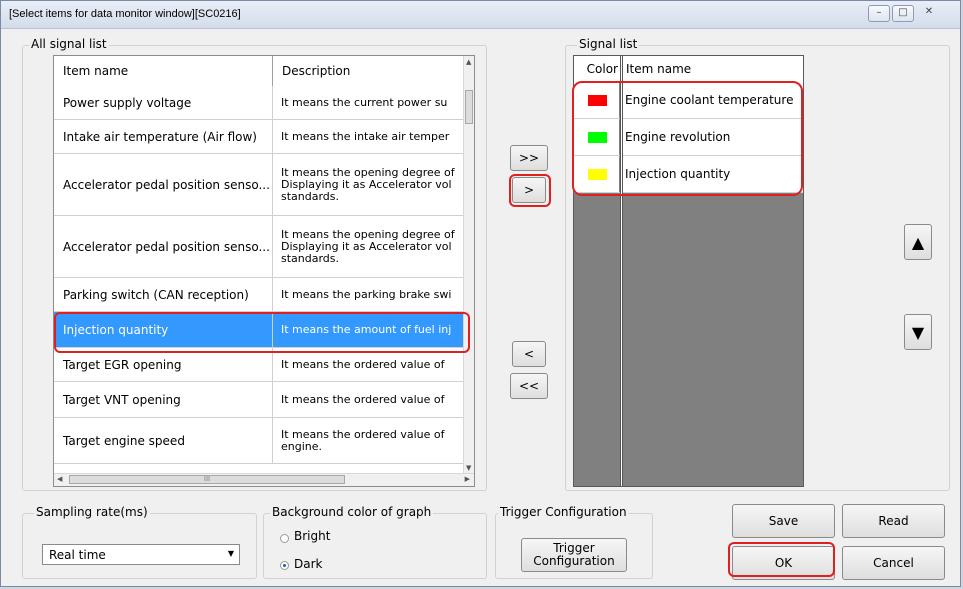 The height and width of the screenshot is (589, 963). Describe the element at coordinates (469, 107) in the screenshot. I see `scroll-thumb` at that location.